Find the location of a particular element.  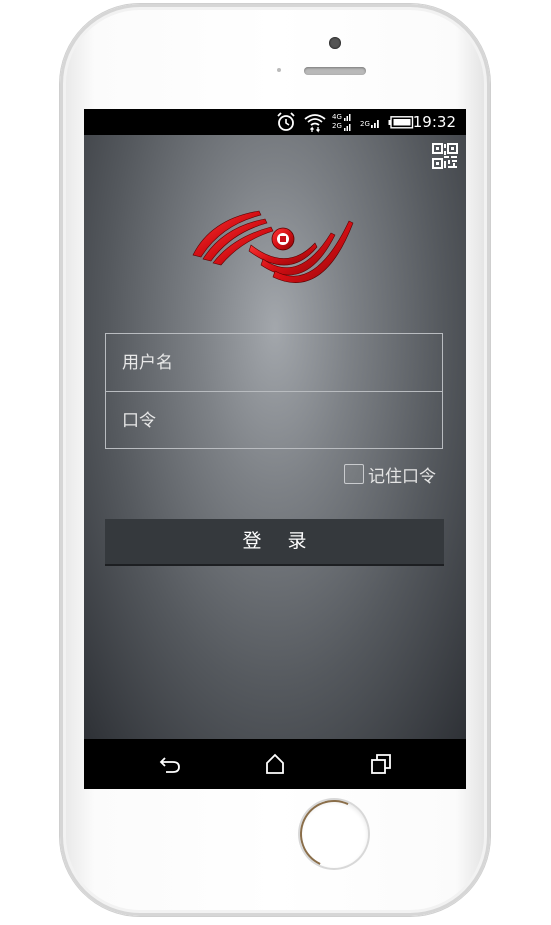

net-4g-label: 4G is located at coordinates (337, 117).